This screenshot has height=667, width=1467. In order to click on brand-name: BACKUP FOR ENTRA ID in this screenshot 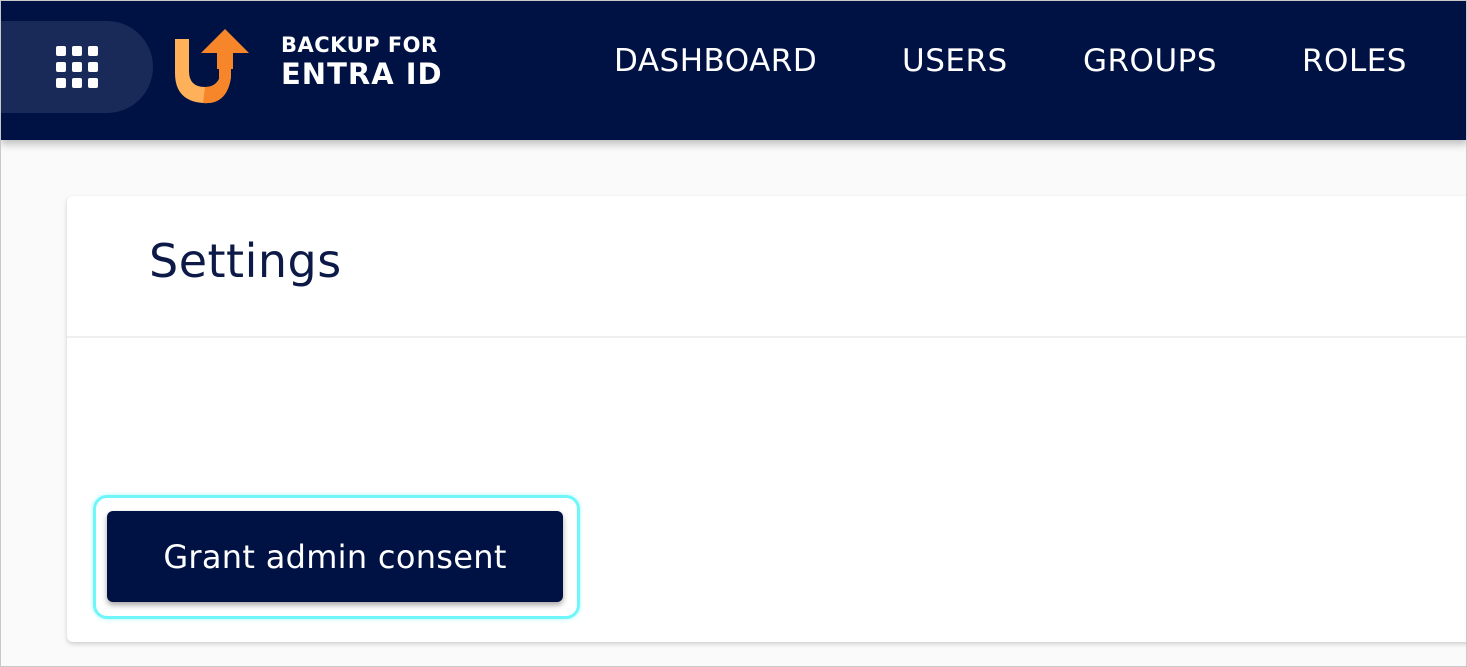, I will do `click(362, 62)`.